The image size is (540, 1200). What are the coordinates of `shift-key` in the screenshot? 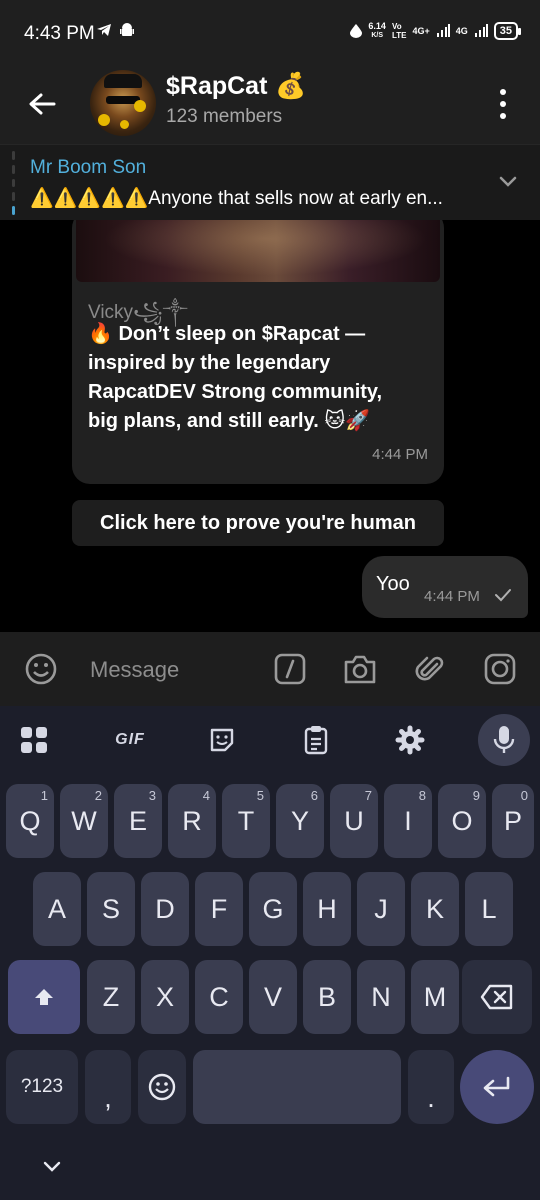 It's located at (44, 997).